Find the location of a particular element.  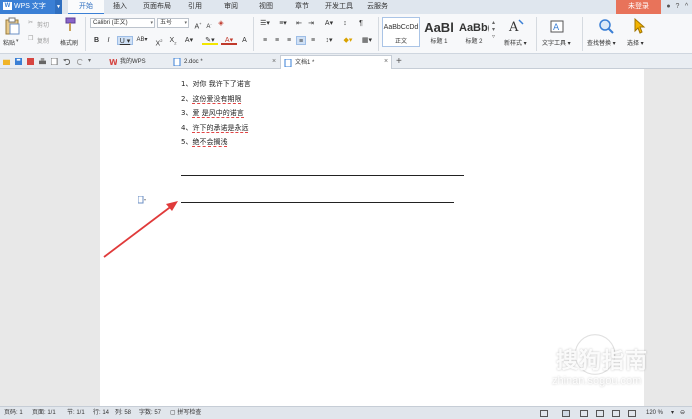

chevron-down-icon: ▼ is located at coordinates (58, 7).